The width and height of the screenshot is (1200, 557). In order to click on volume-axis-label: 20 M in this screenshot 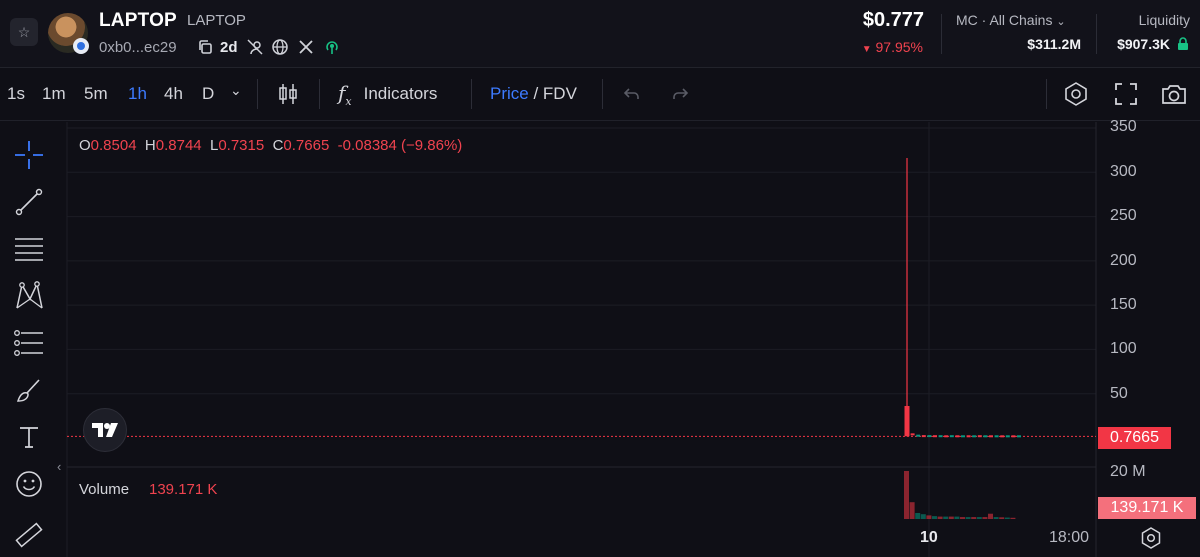, I will do `click(1128, 471)`.